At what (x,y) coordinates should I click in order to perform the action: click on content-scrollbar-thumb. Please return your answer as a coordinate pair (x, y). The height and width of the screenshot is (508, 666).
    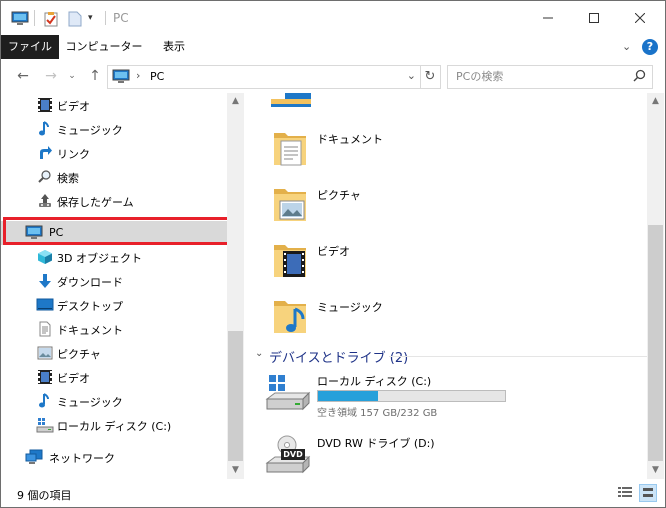
    Looking at the image, I should click on (655, 343).